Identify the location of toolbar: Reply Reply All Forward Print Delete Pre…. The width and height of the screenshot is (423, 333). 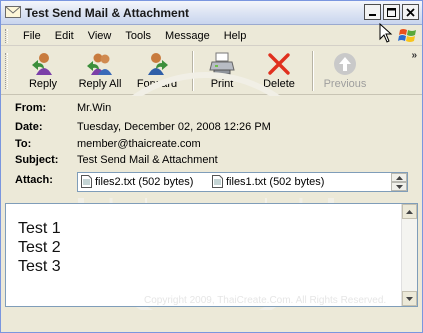
(211, 71).